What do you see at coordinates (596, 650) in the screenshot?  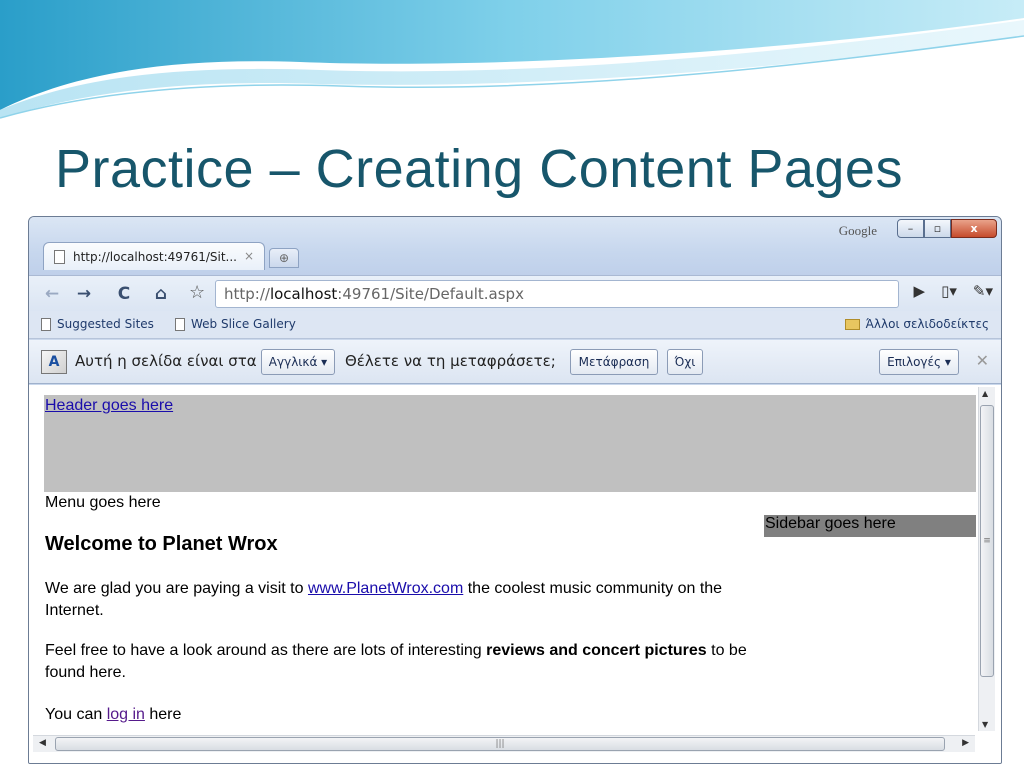 I see `para2-bold: reviews and concert pictures` at bounding box center [596, 650].